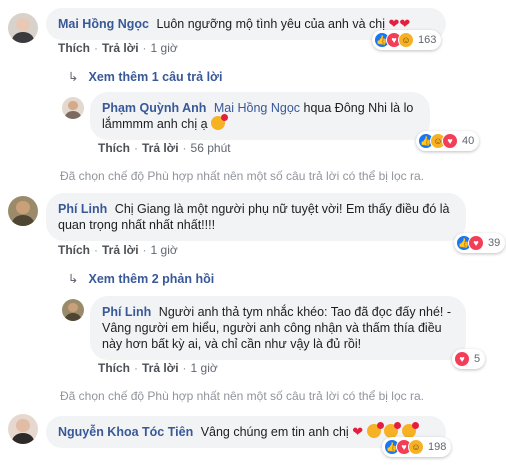 The height and width of the screenshot is (473, 506). I want to click on reaction-count: 39, so click(494, 243).